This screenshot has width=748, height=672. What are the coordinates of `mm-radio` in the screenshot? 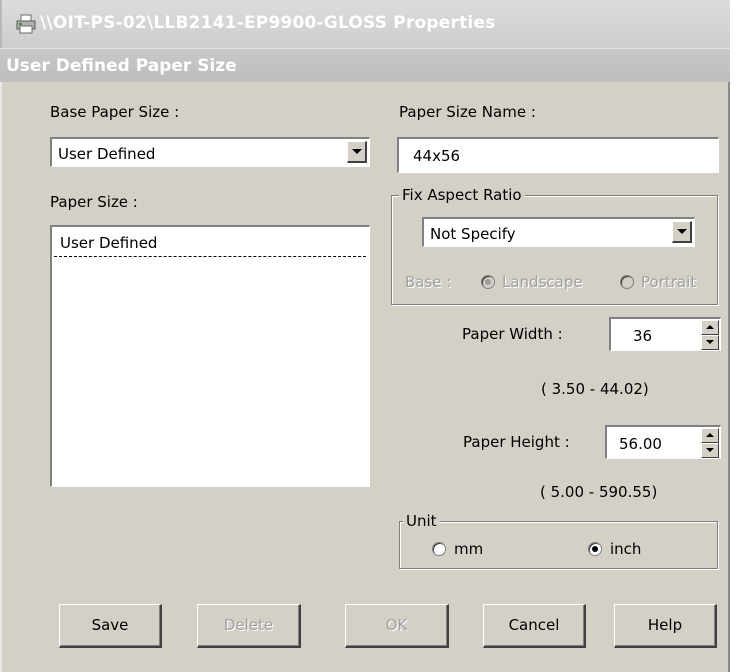 It's located at (439, 549).